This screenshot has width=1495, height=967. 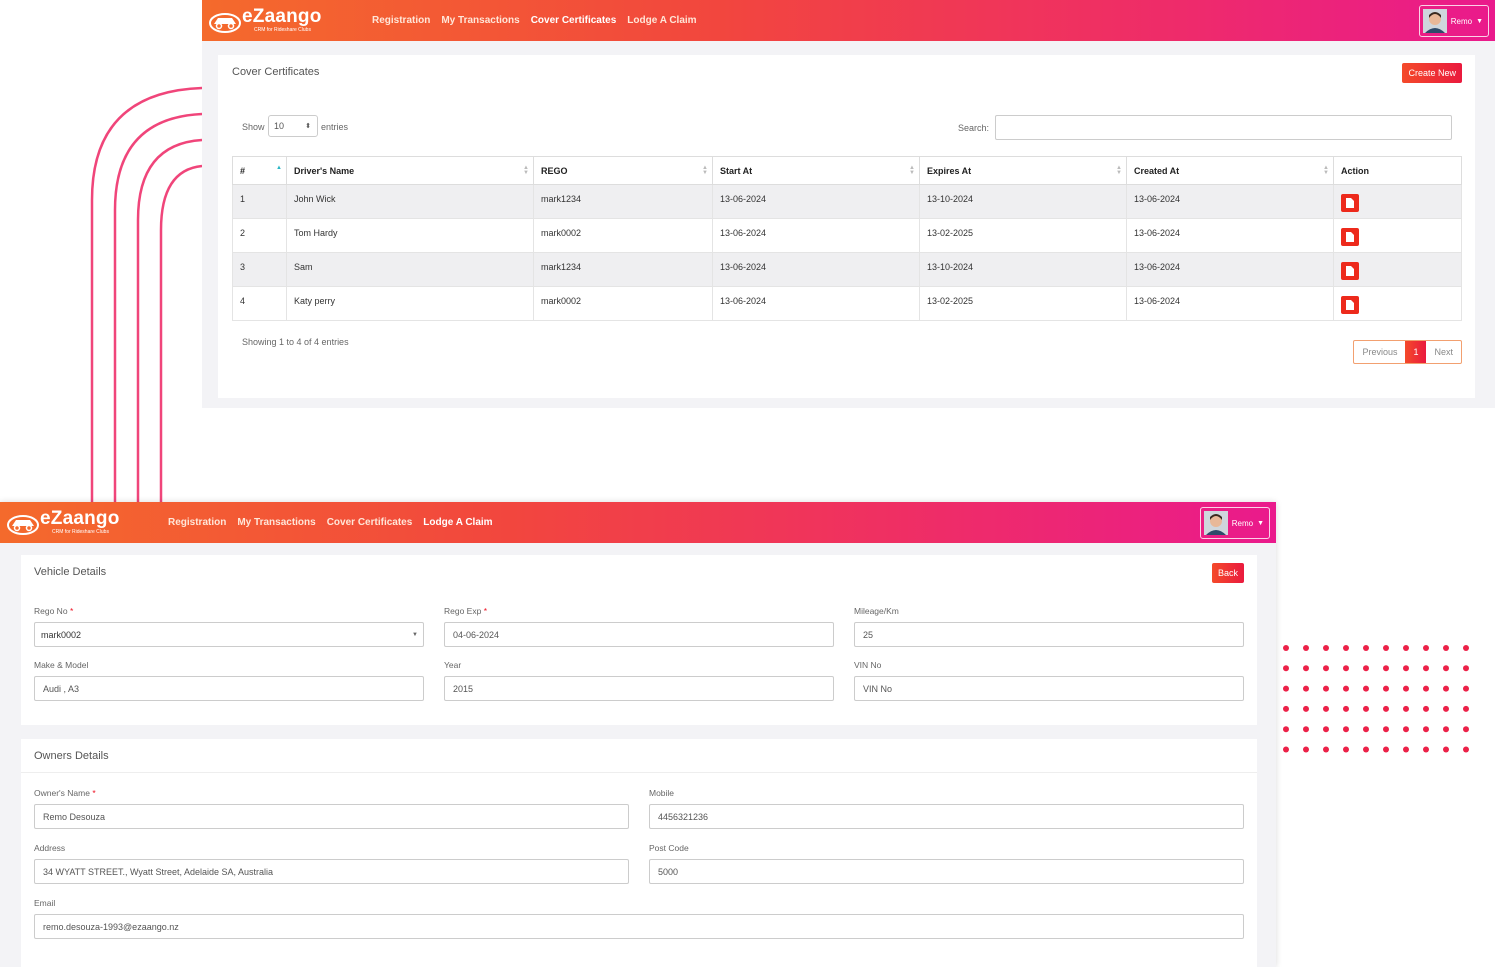 What do you see at coordinates (1230, 170) in the screenshot?
I see `column-header-created: Created At ▲ ▼` at bounding box center [1230, 170].